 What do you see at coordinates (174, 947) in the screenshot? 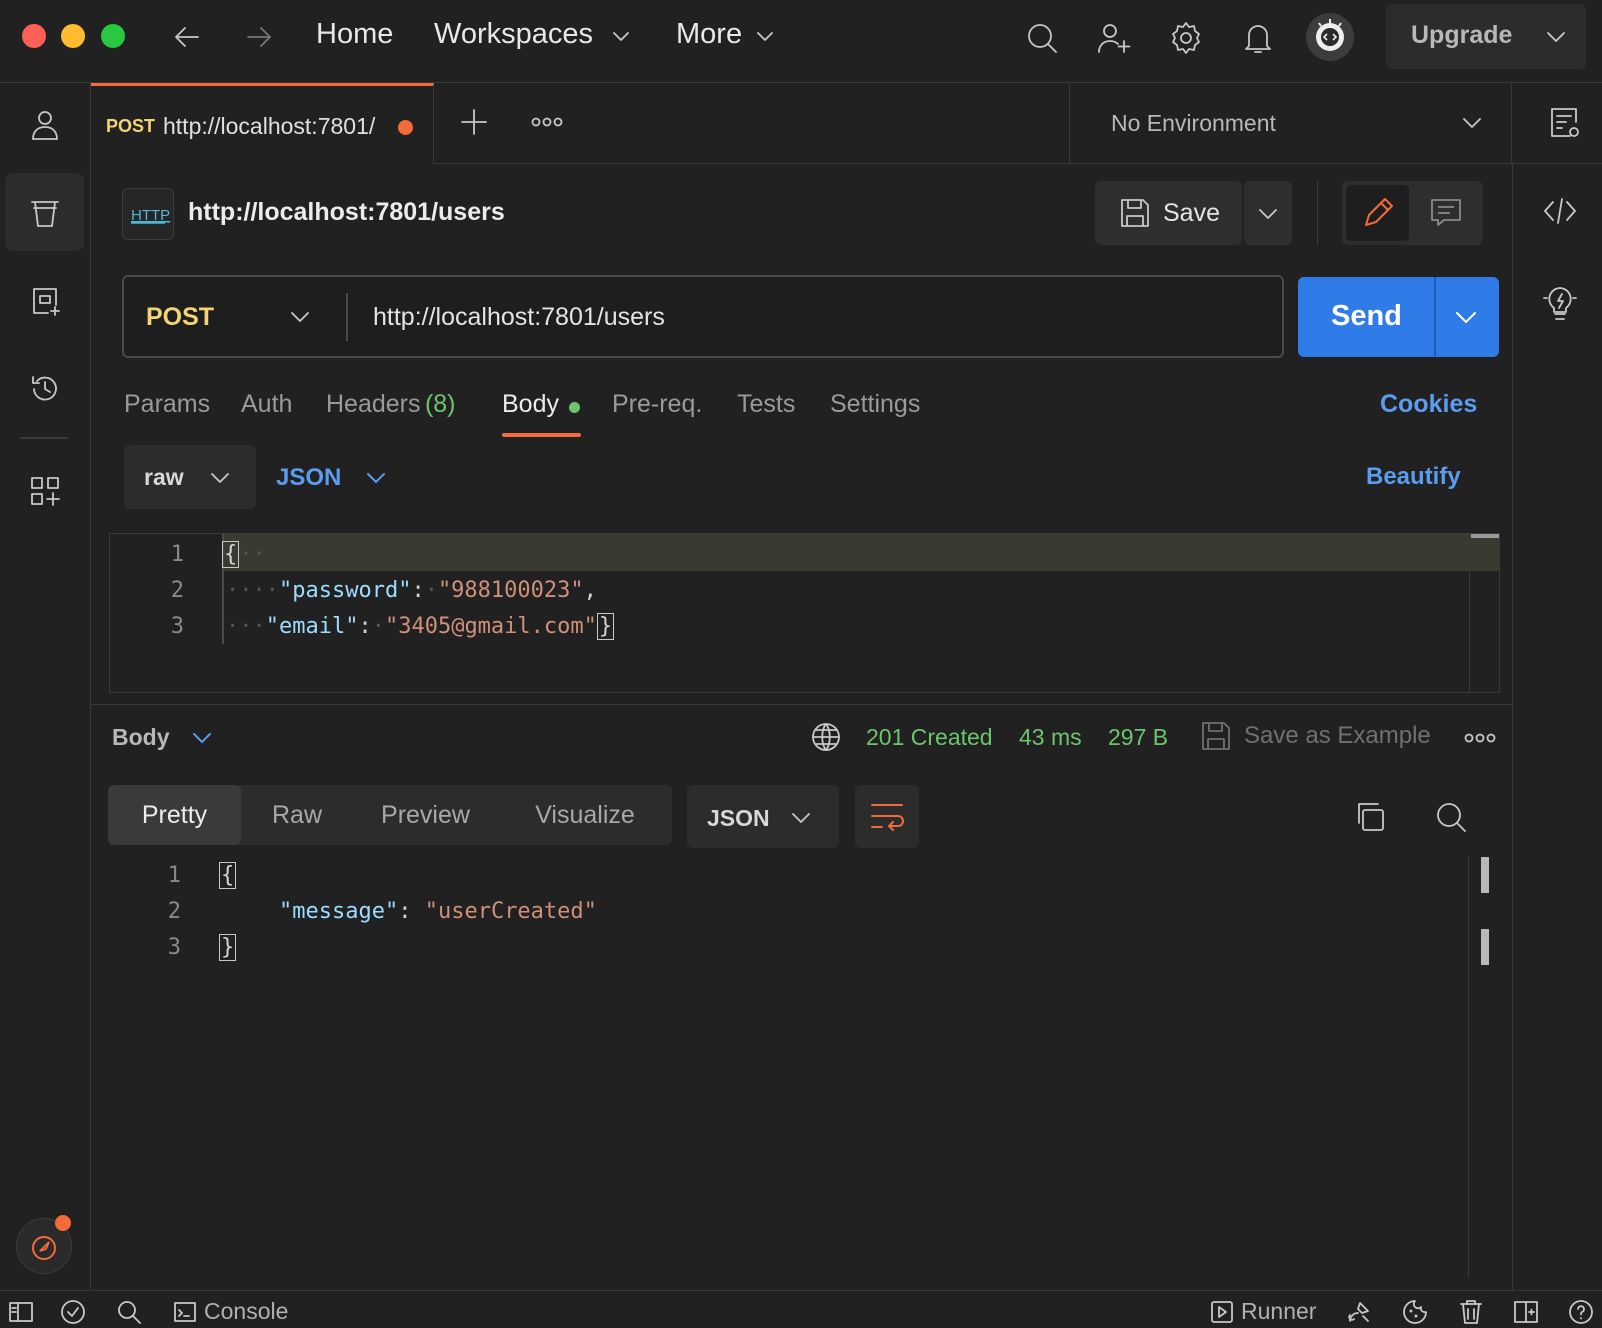
I see `line-number: 3` at bounding box center [174, 947].